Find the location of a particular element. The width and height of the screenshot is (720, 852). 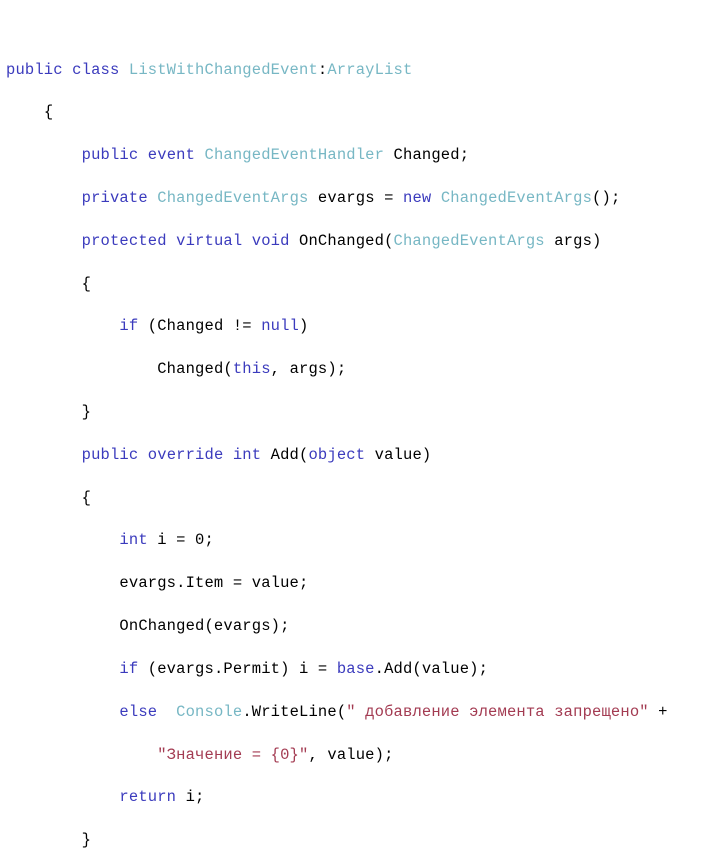

code-token-plain: + is located at coordinates (658, 711).